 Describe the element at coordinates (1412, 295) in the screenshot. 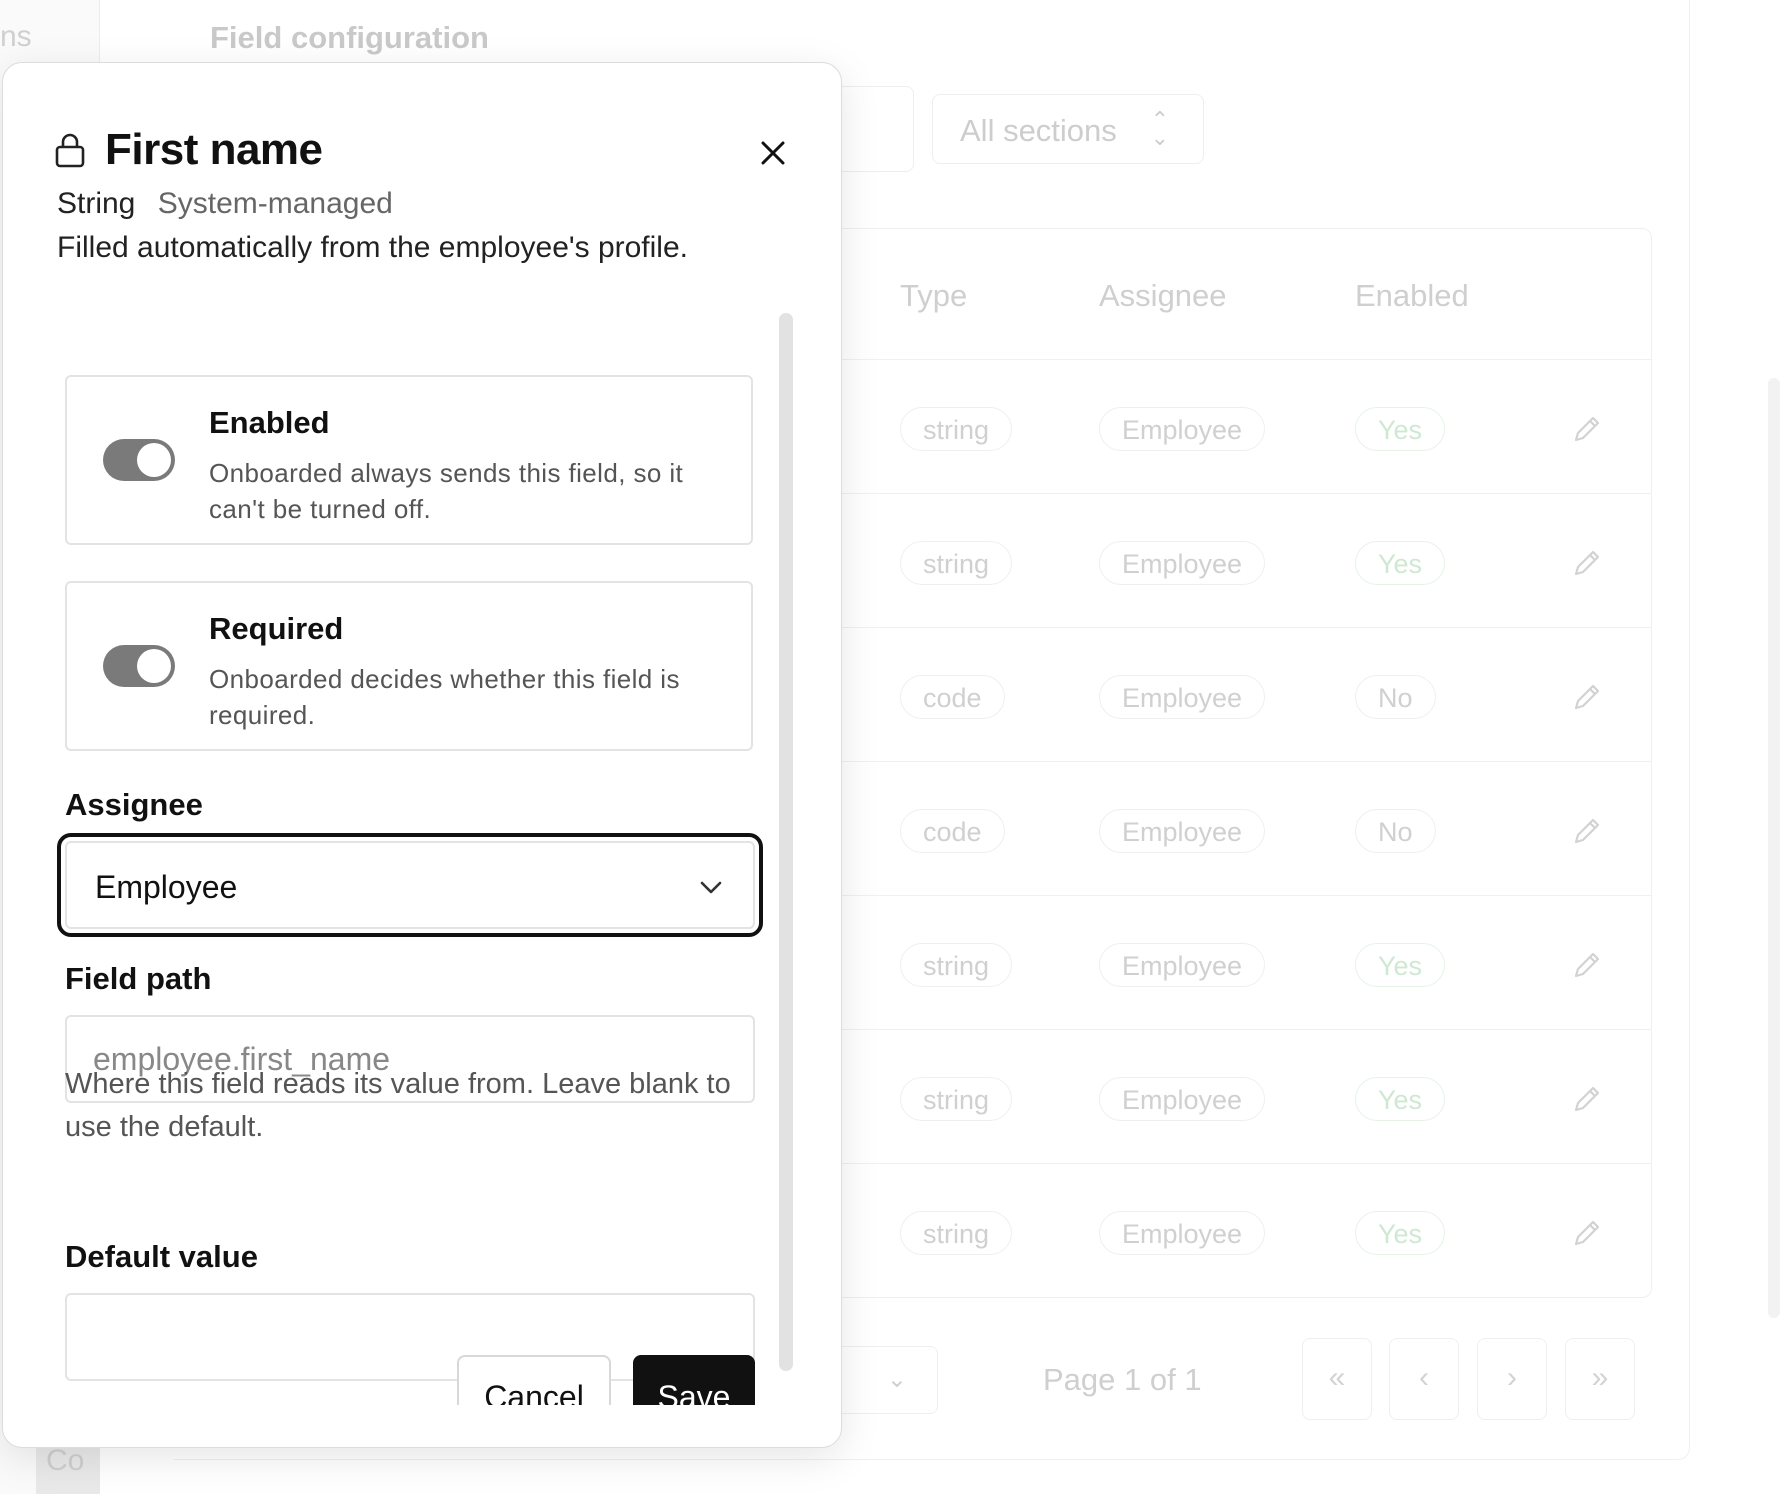

I see `column-header-enabled: Enabled` at that location.